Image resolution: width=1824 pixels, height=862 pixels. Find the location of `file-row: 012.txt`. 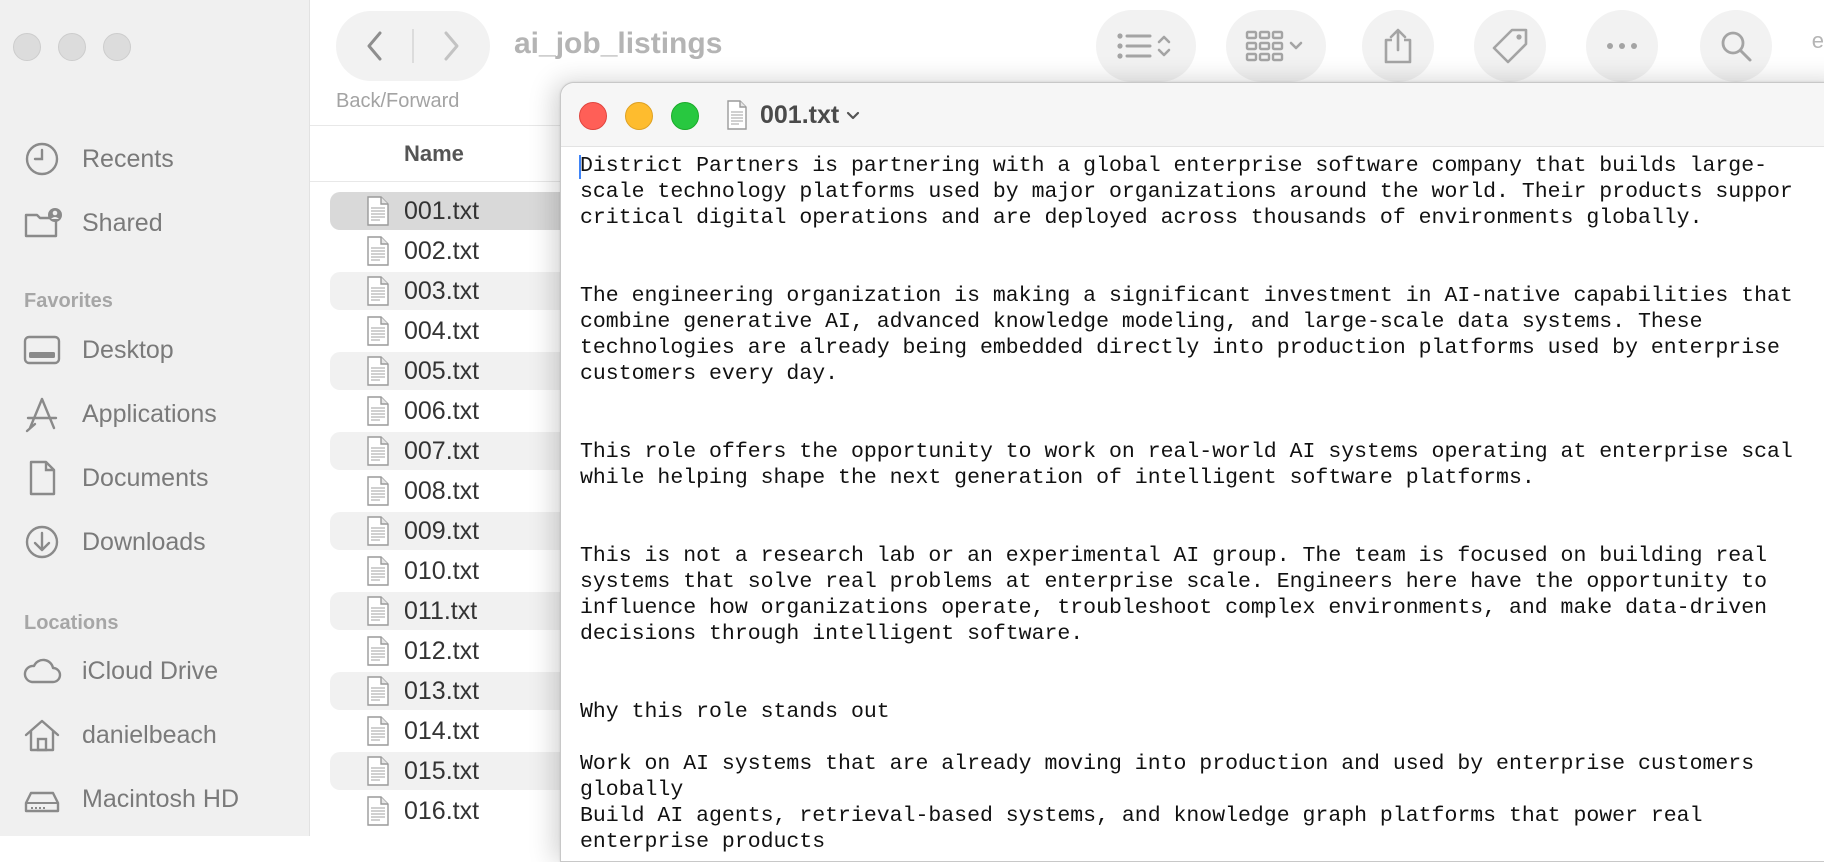

file-row: 012.txt is located at coordinates (460, 651).